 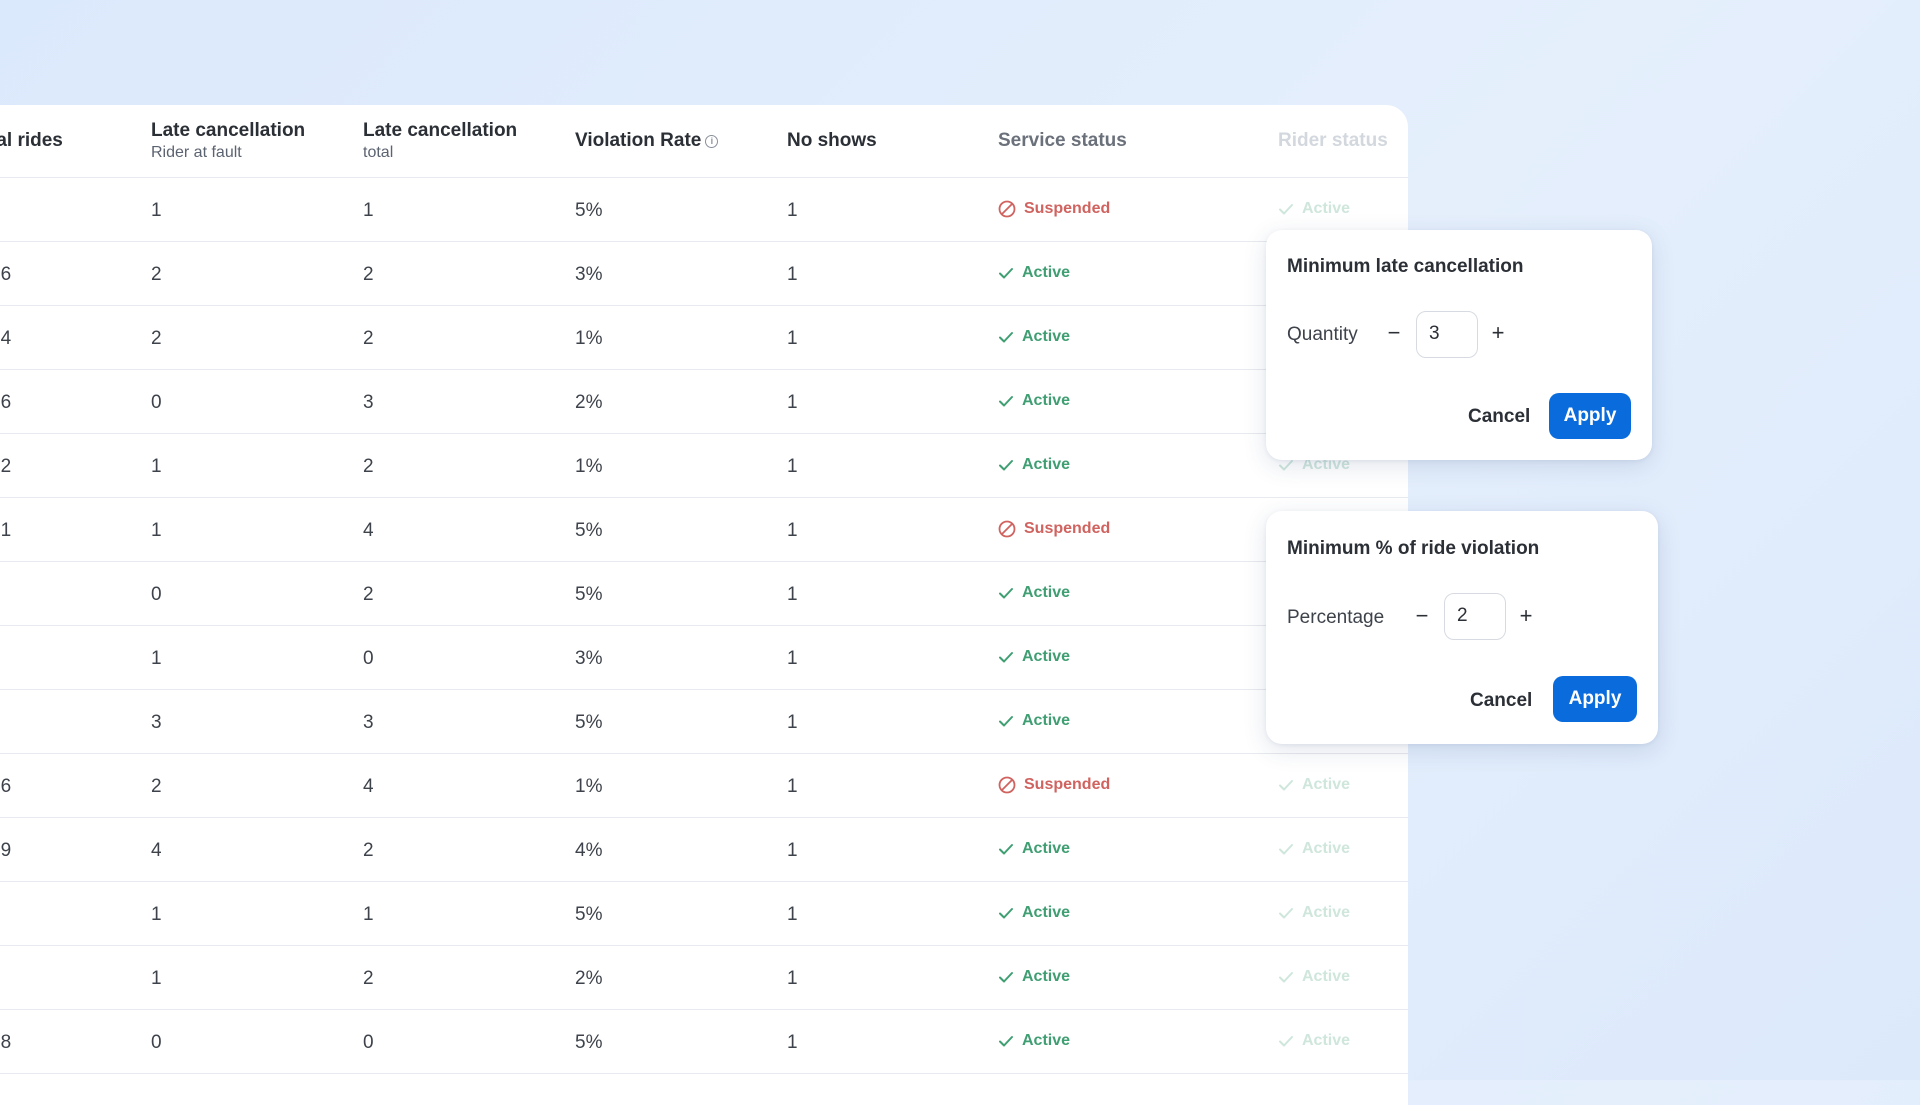 What do you see at coordinates (638, 140) in the screenshot?
I see `header-violation-rate-label: Violation Rate` at bounding box center [638, 140].